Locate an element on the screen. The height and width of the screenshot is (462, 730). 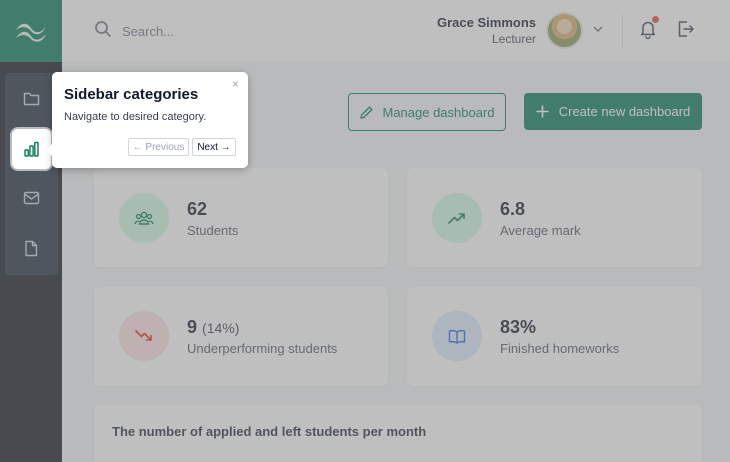
tooltip-title: Sidebar categories is located at coordinates (131, 94).